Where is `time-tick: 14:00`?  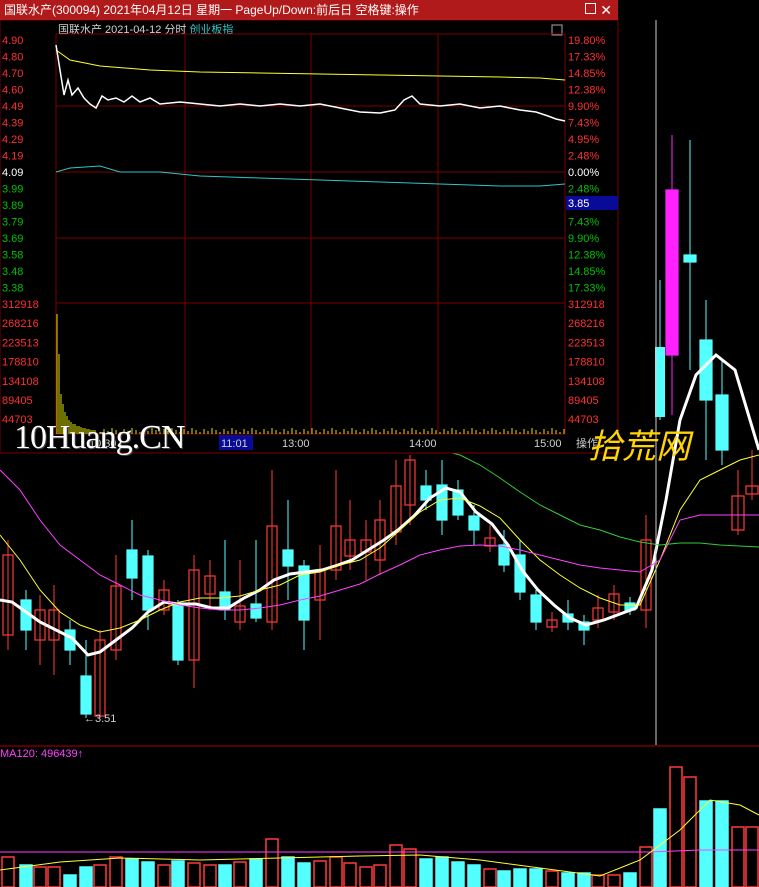 time-tick: 14:00 is located at coordinates (423, 444).